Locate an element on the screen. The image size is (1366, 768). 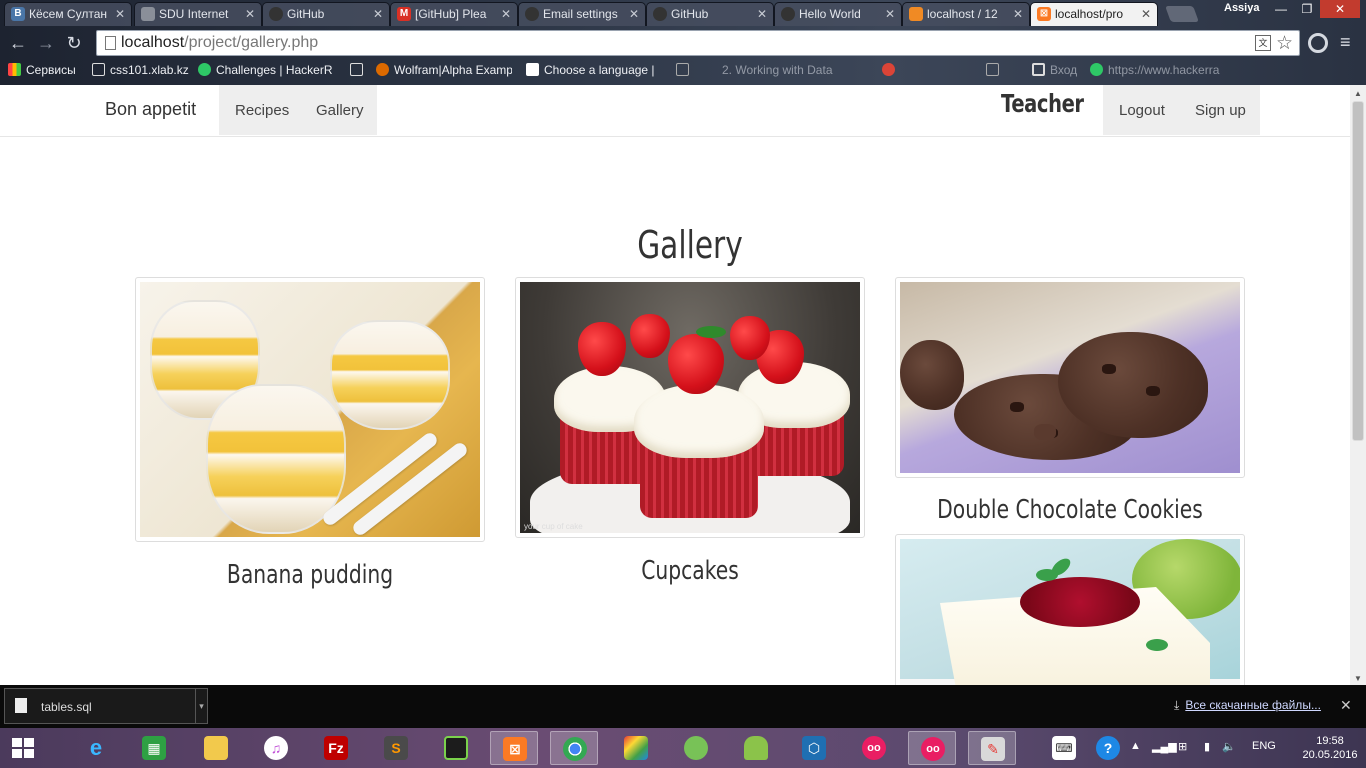
tab-9-active: ⊠ localhost/pro ✕ is located at coordinates (1094, 14).